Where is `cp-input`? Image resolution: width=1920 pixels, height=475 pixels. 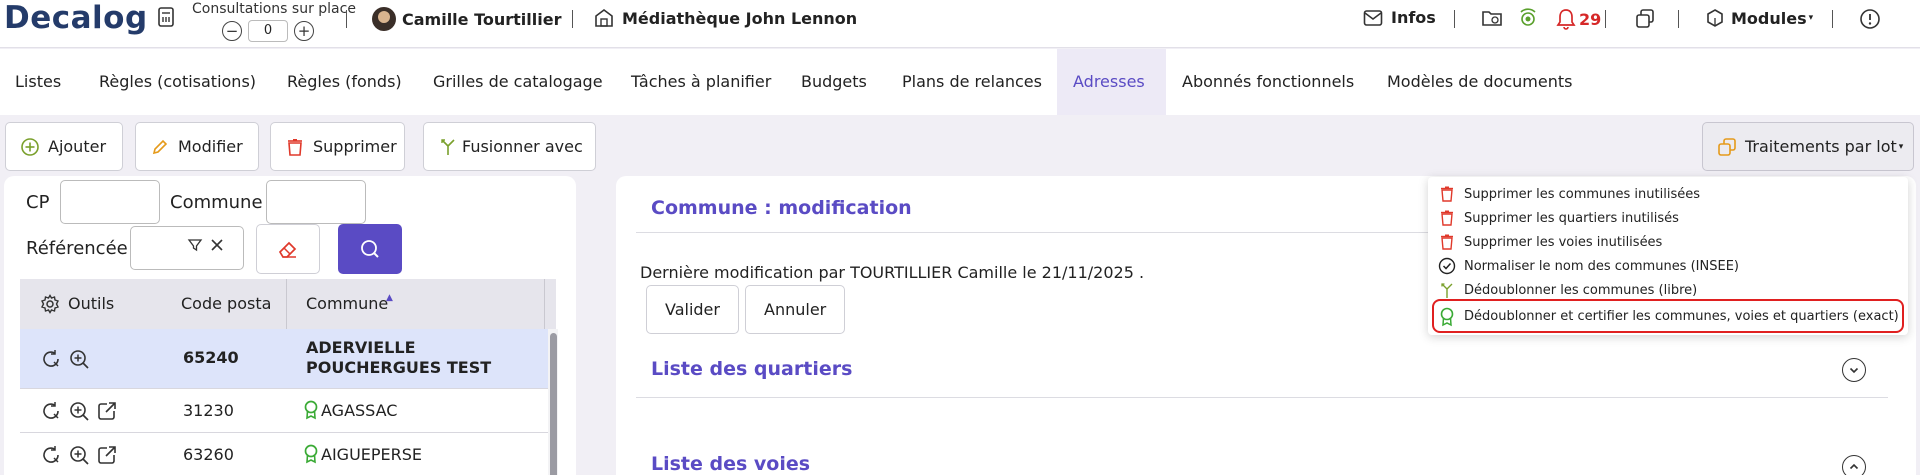
cp-input is located at coordinates (110, 202).